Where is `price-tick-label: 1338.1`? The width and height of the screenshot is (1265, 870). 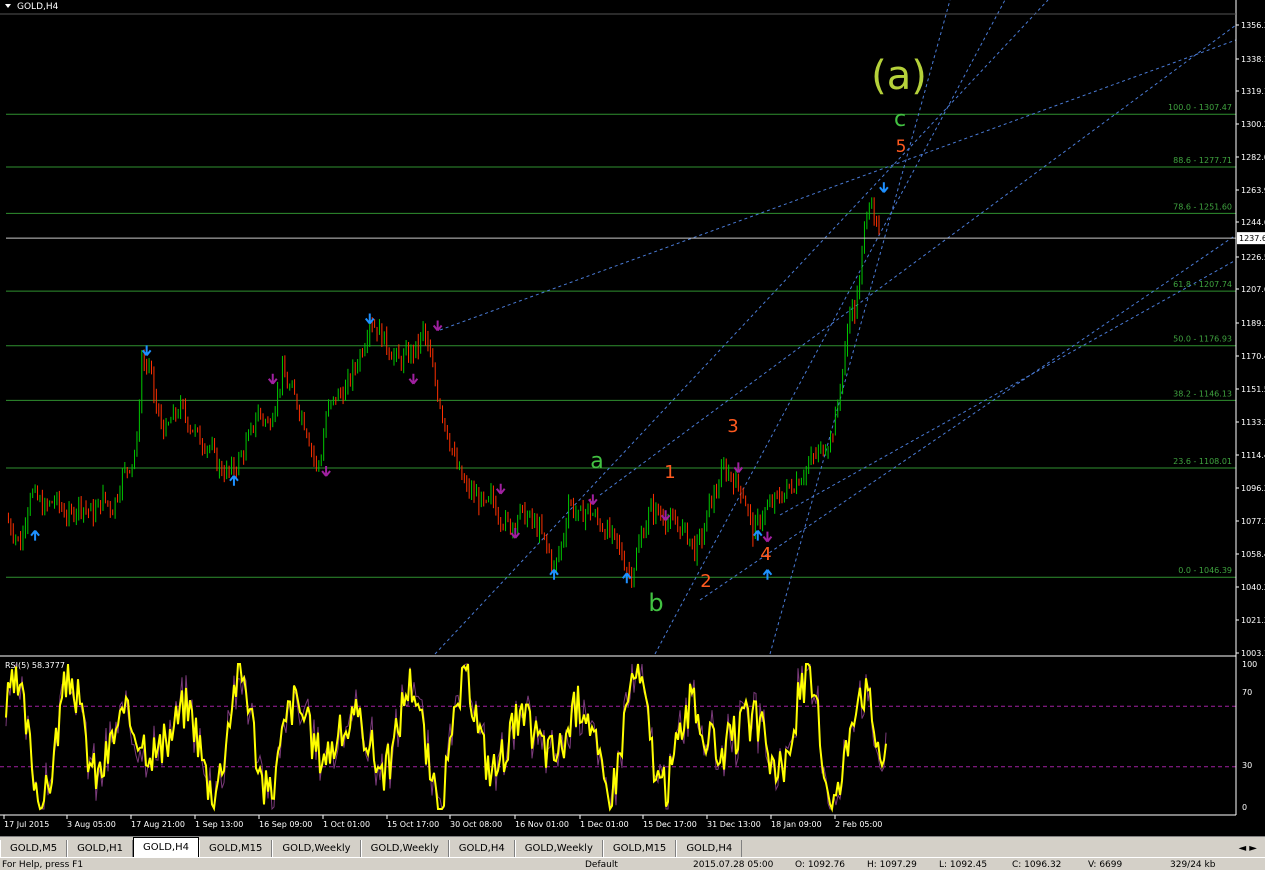 price-tick-label: 1338.1 is located at coordinates (1253, 59).